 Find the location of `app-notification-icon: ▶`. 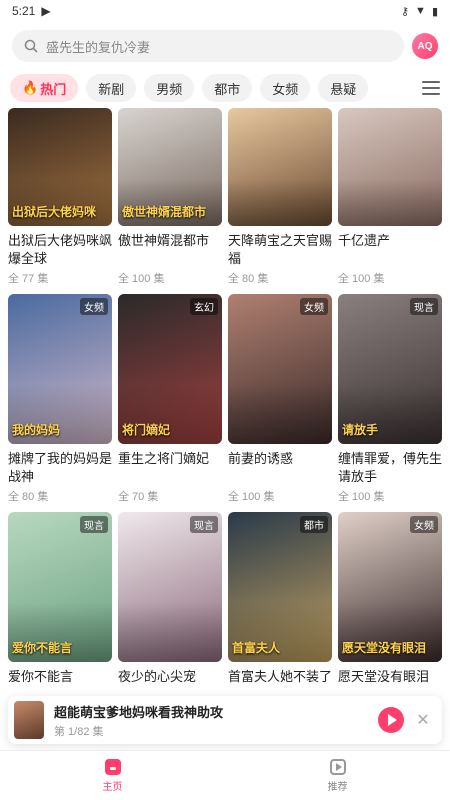

app-notification-icon: ▶ is located at coordinates (46, 11).